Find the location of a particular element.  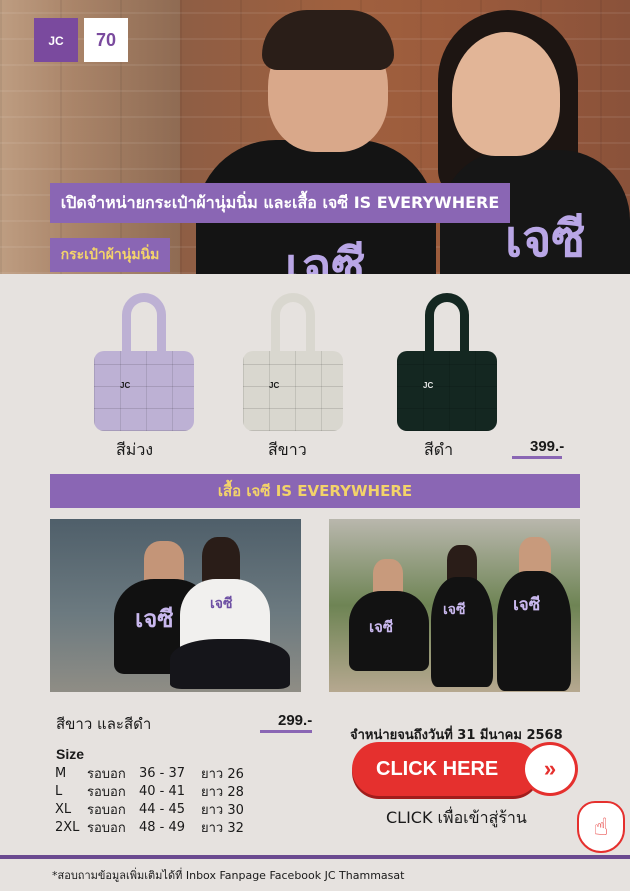

length-value: ยาว 32 is located at coordinates (222, 828).